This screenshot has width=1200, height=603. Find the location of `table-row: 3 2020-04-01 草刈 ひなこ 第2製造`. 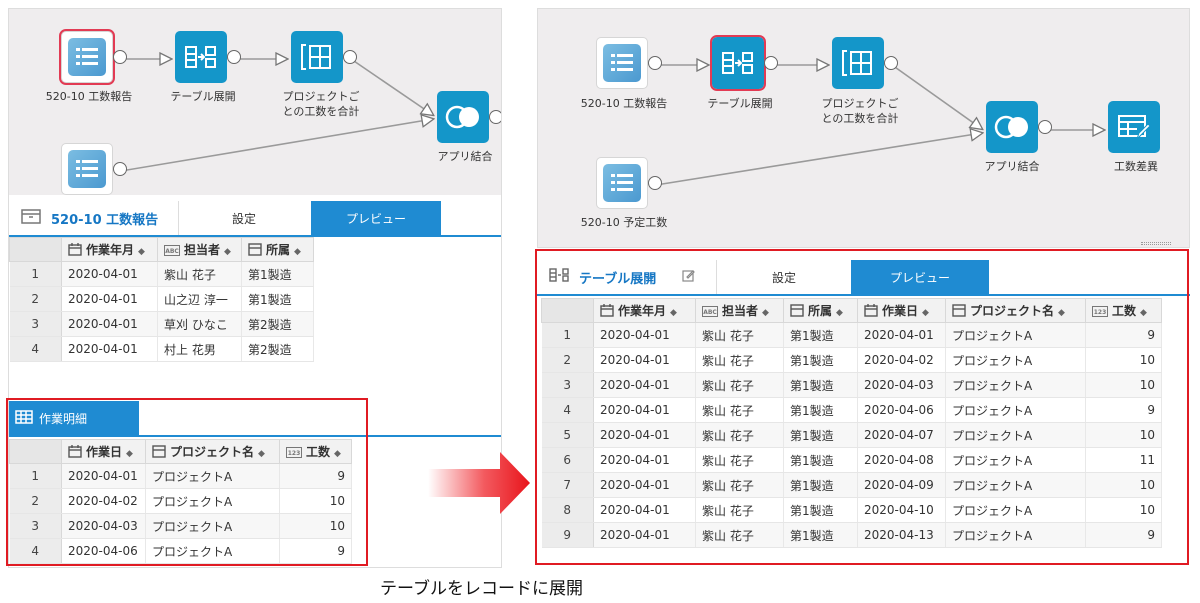

table-row: 3 2020-04-01 草刈 ひなこ 第2製造 is located at coordinates (161, 324).